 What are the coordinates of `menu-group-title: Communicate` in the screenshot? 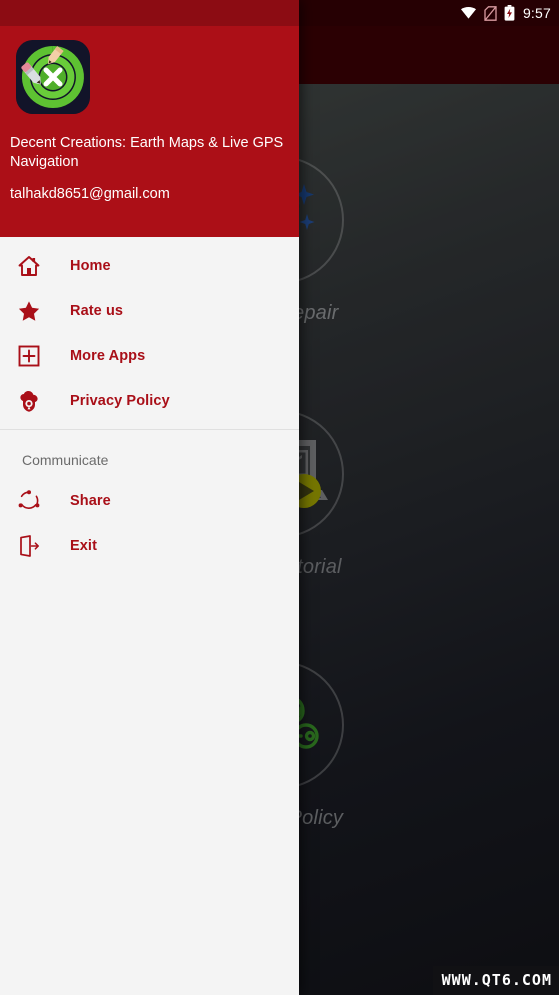 It's located at (65, 460).